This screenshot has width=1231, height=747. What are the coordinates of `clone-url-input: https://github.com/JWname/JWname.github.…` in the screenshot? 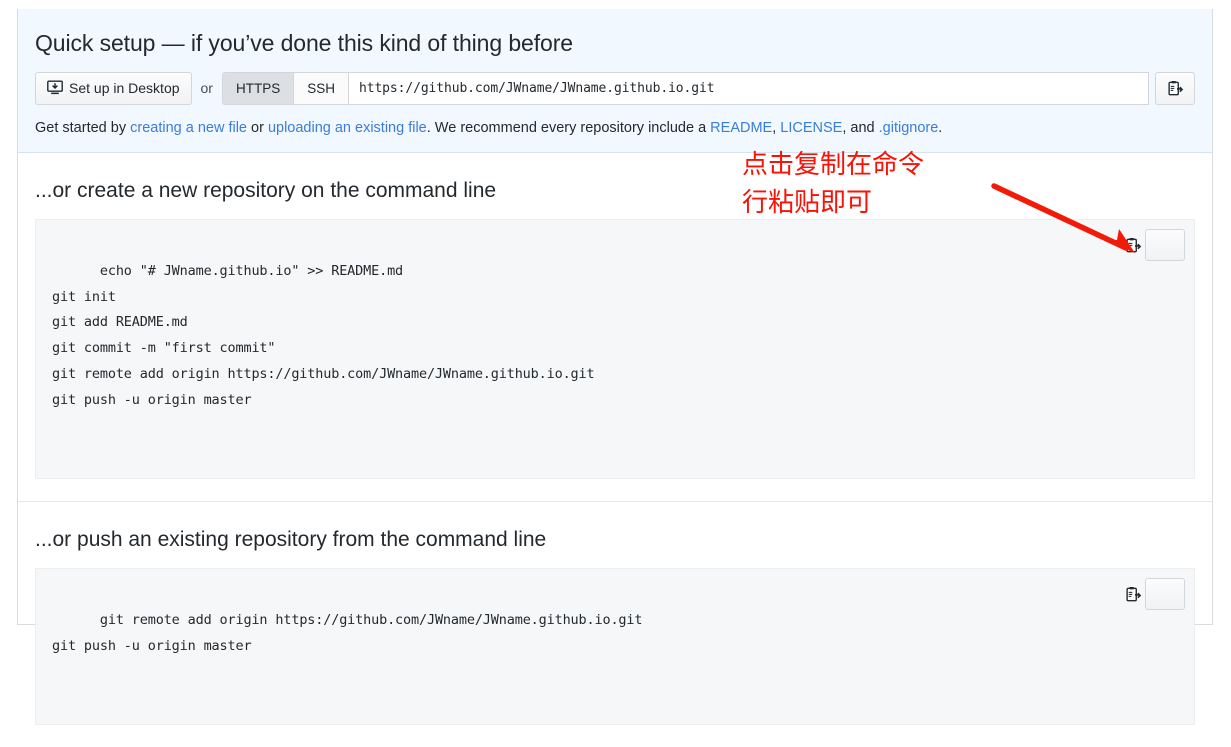 It's located at (749, 88).